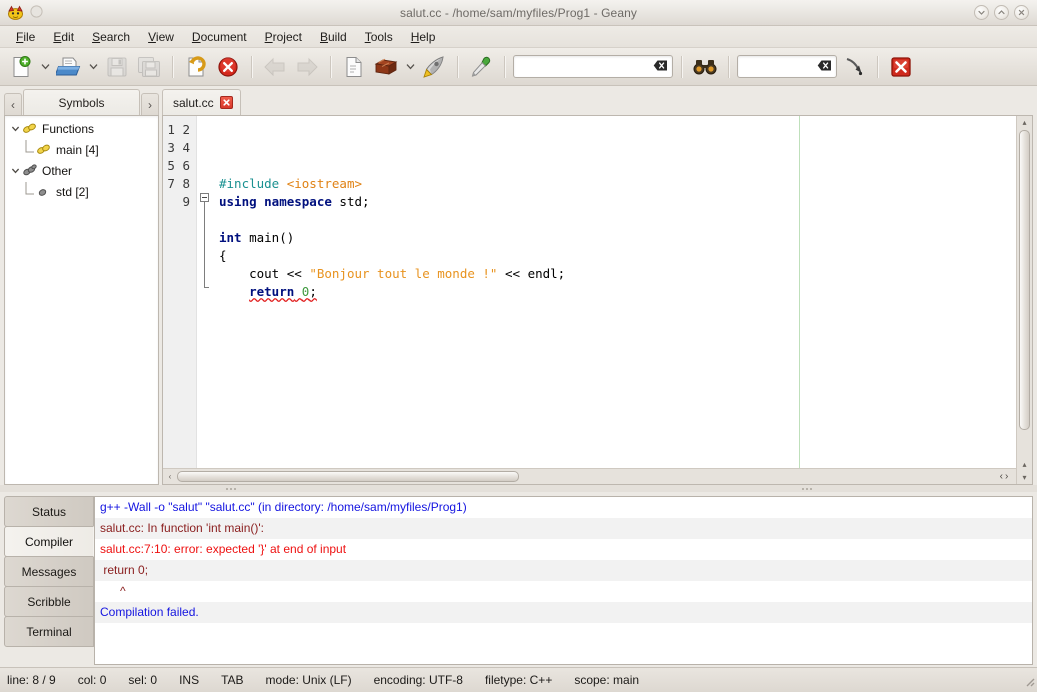  I want to click on menu-item-document: Document, so click(219, 37).